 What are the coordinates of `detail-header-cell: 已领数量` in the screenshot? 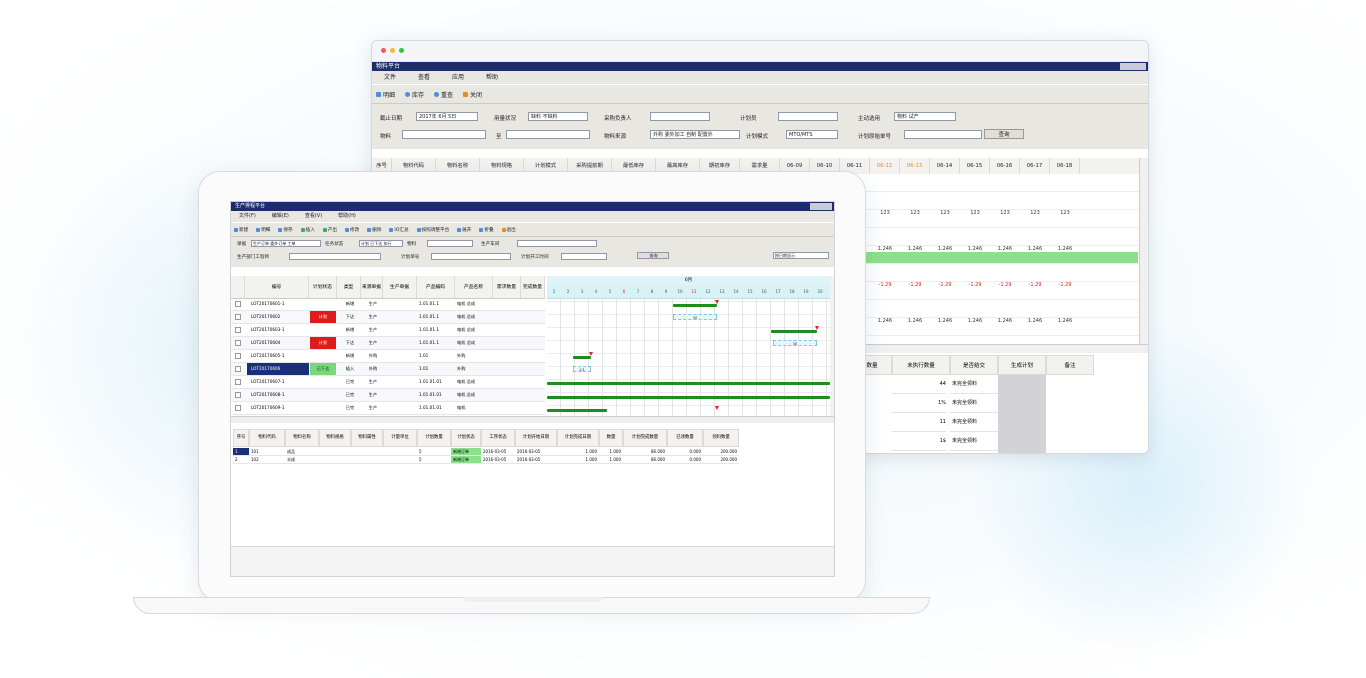 It's located at (685, 438).